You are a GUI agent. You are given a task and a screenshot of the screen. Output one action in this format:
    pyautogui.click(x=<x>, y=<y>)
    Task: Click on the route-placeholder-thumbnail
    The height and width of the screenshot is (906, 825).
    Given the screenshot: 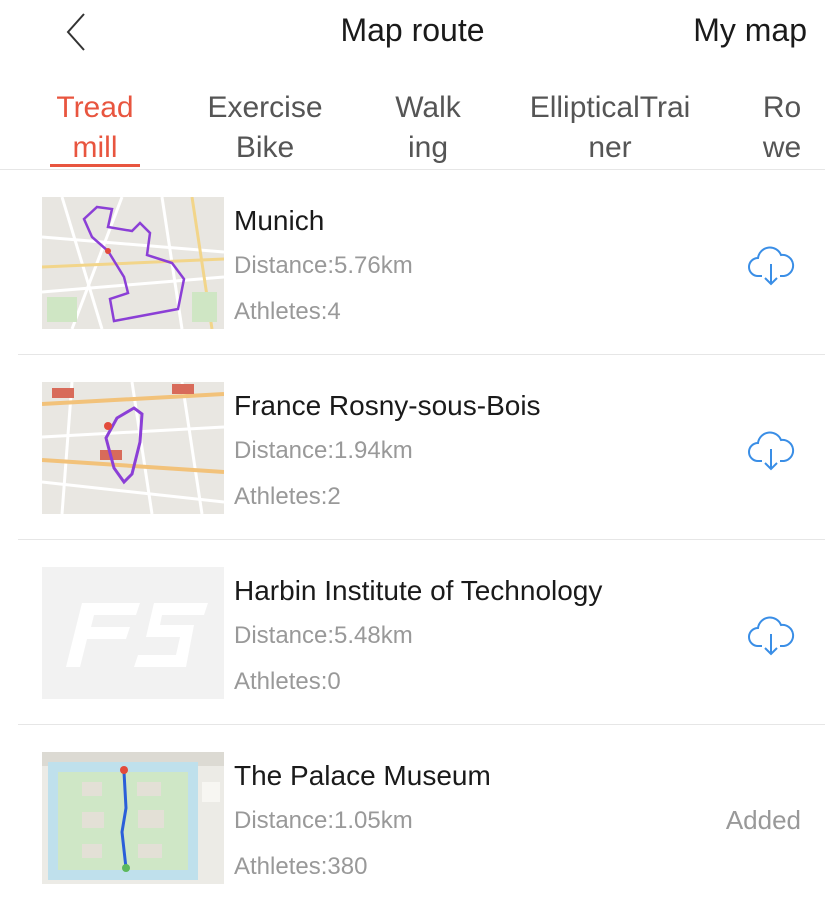 What is the action you would take?
    pyautogui.click(x=133, y=633)
    